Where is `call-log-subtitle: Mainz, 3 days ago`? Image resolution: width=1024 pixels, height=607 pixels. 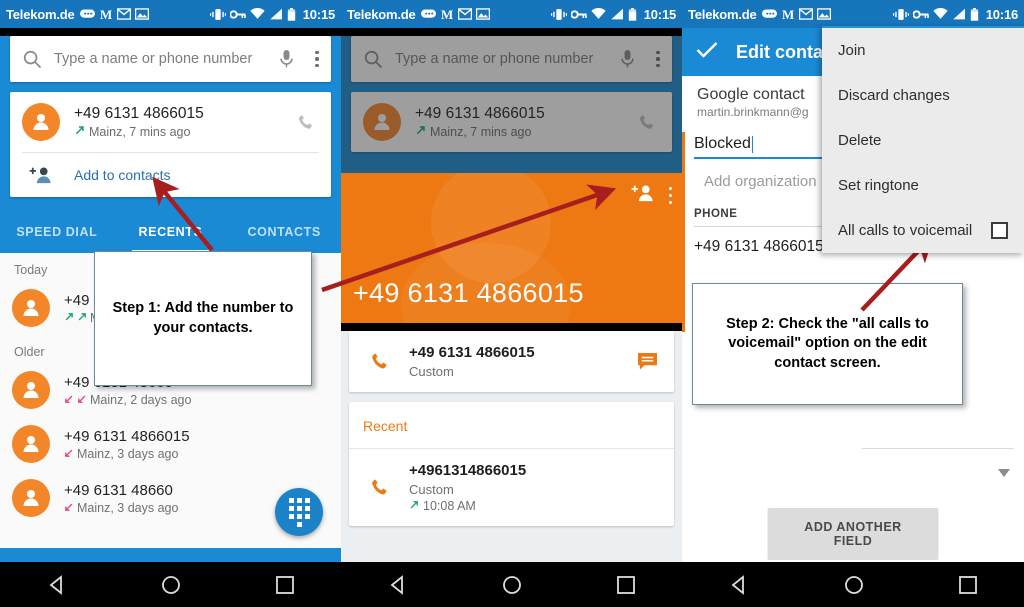 call-log-subtitle: Mainz, 3 days ago is located at coordinates (128, 507).